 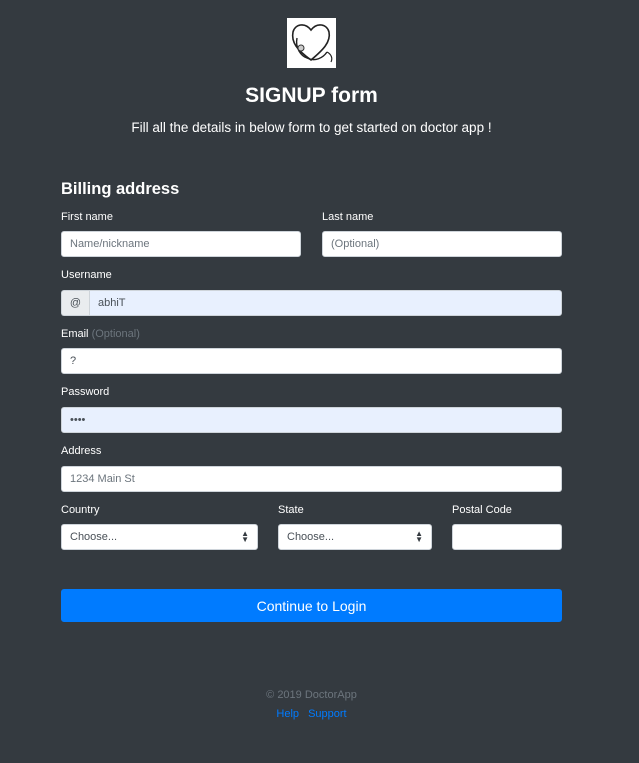 What do you see at coordinates (287, 714) in the screenshot?
I see `help-link: Help` at bounding box center [287, 714].